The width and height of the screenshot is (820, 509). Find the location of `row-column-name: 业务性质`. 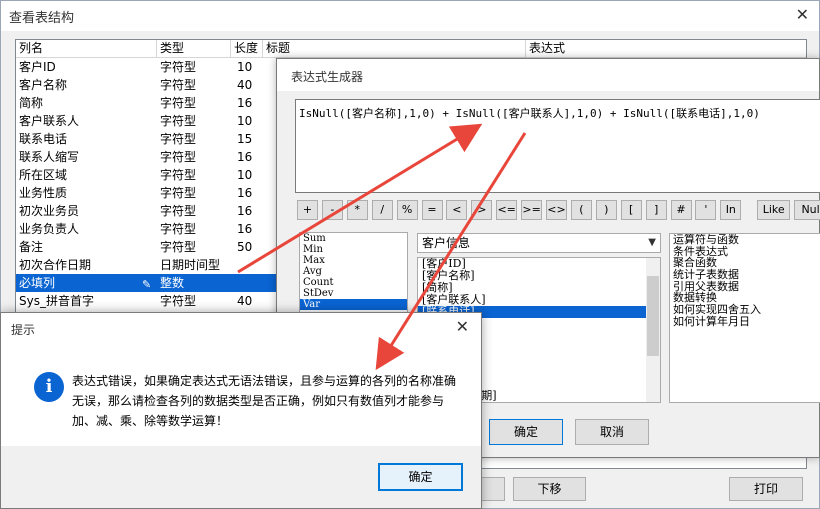

row-column-name: 业务性质 is located at coordinates (43, 193).